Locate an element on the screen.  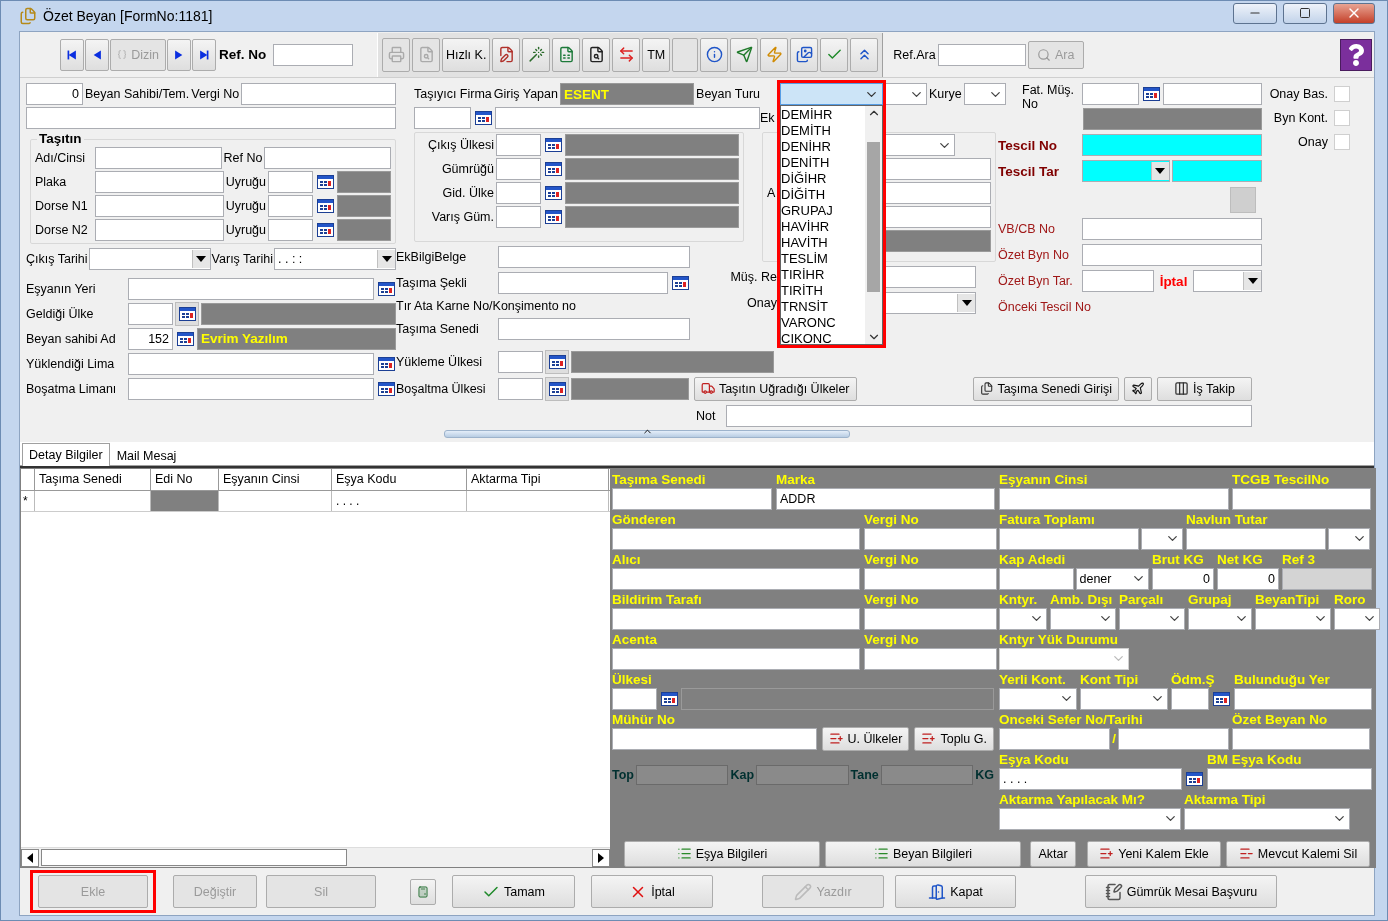
dropdown-option: VARONC is located at coordinates (823, 323).